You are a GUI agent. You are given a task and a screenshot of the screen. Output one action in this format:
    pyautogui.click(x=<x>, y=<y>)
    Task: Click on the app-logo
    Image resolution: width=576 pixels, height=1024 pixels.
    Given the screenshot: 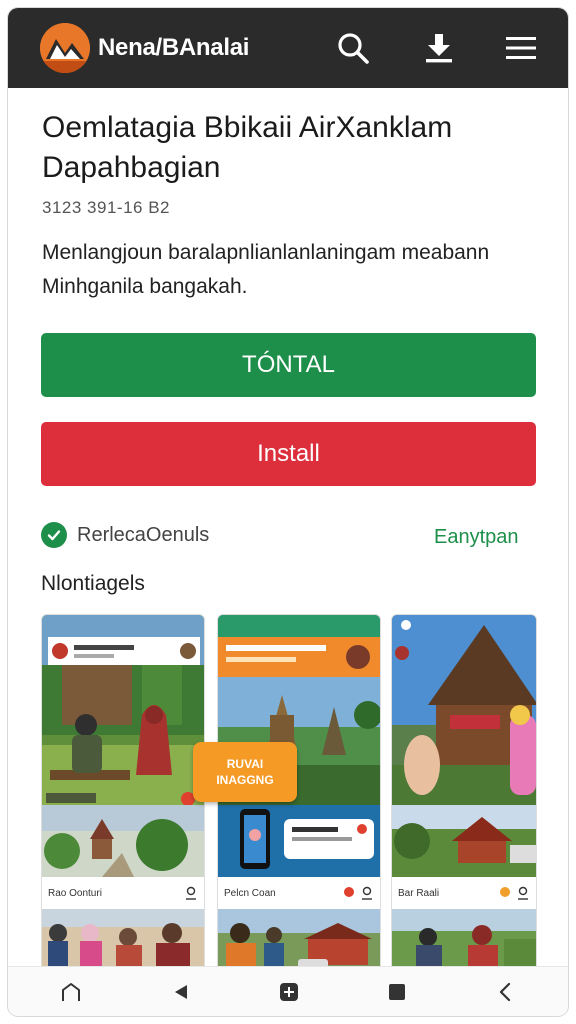 What is the action you would take?
    pyautogui.click(x=65, y=48)
    